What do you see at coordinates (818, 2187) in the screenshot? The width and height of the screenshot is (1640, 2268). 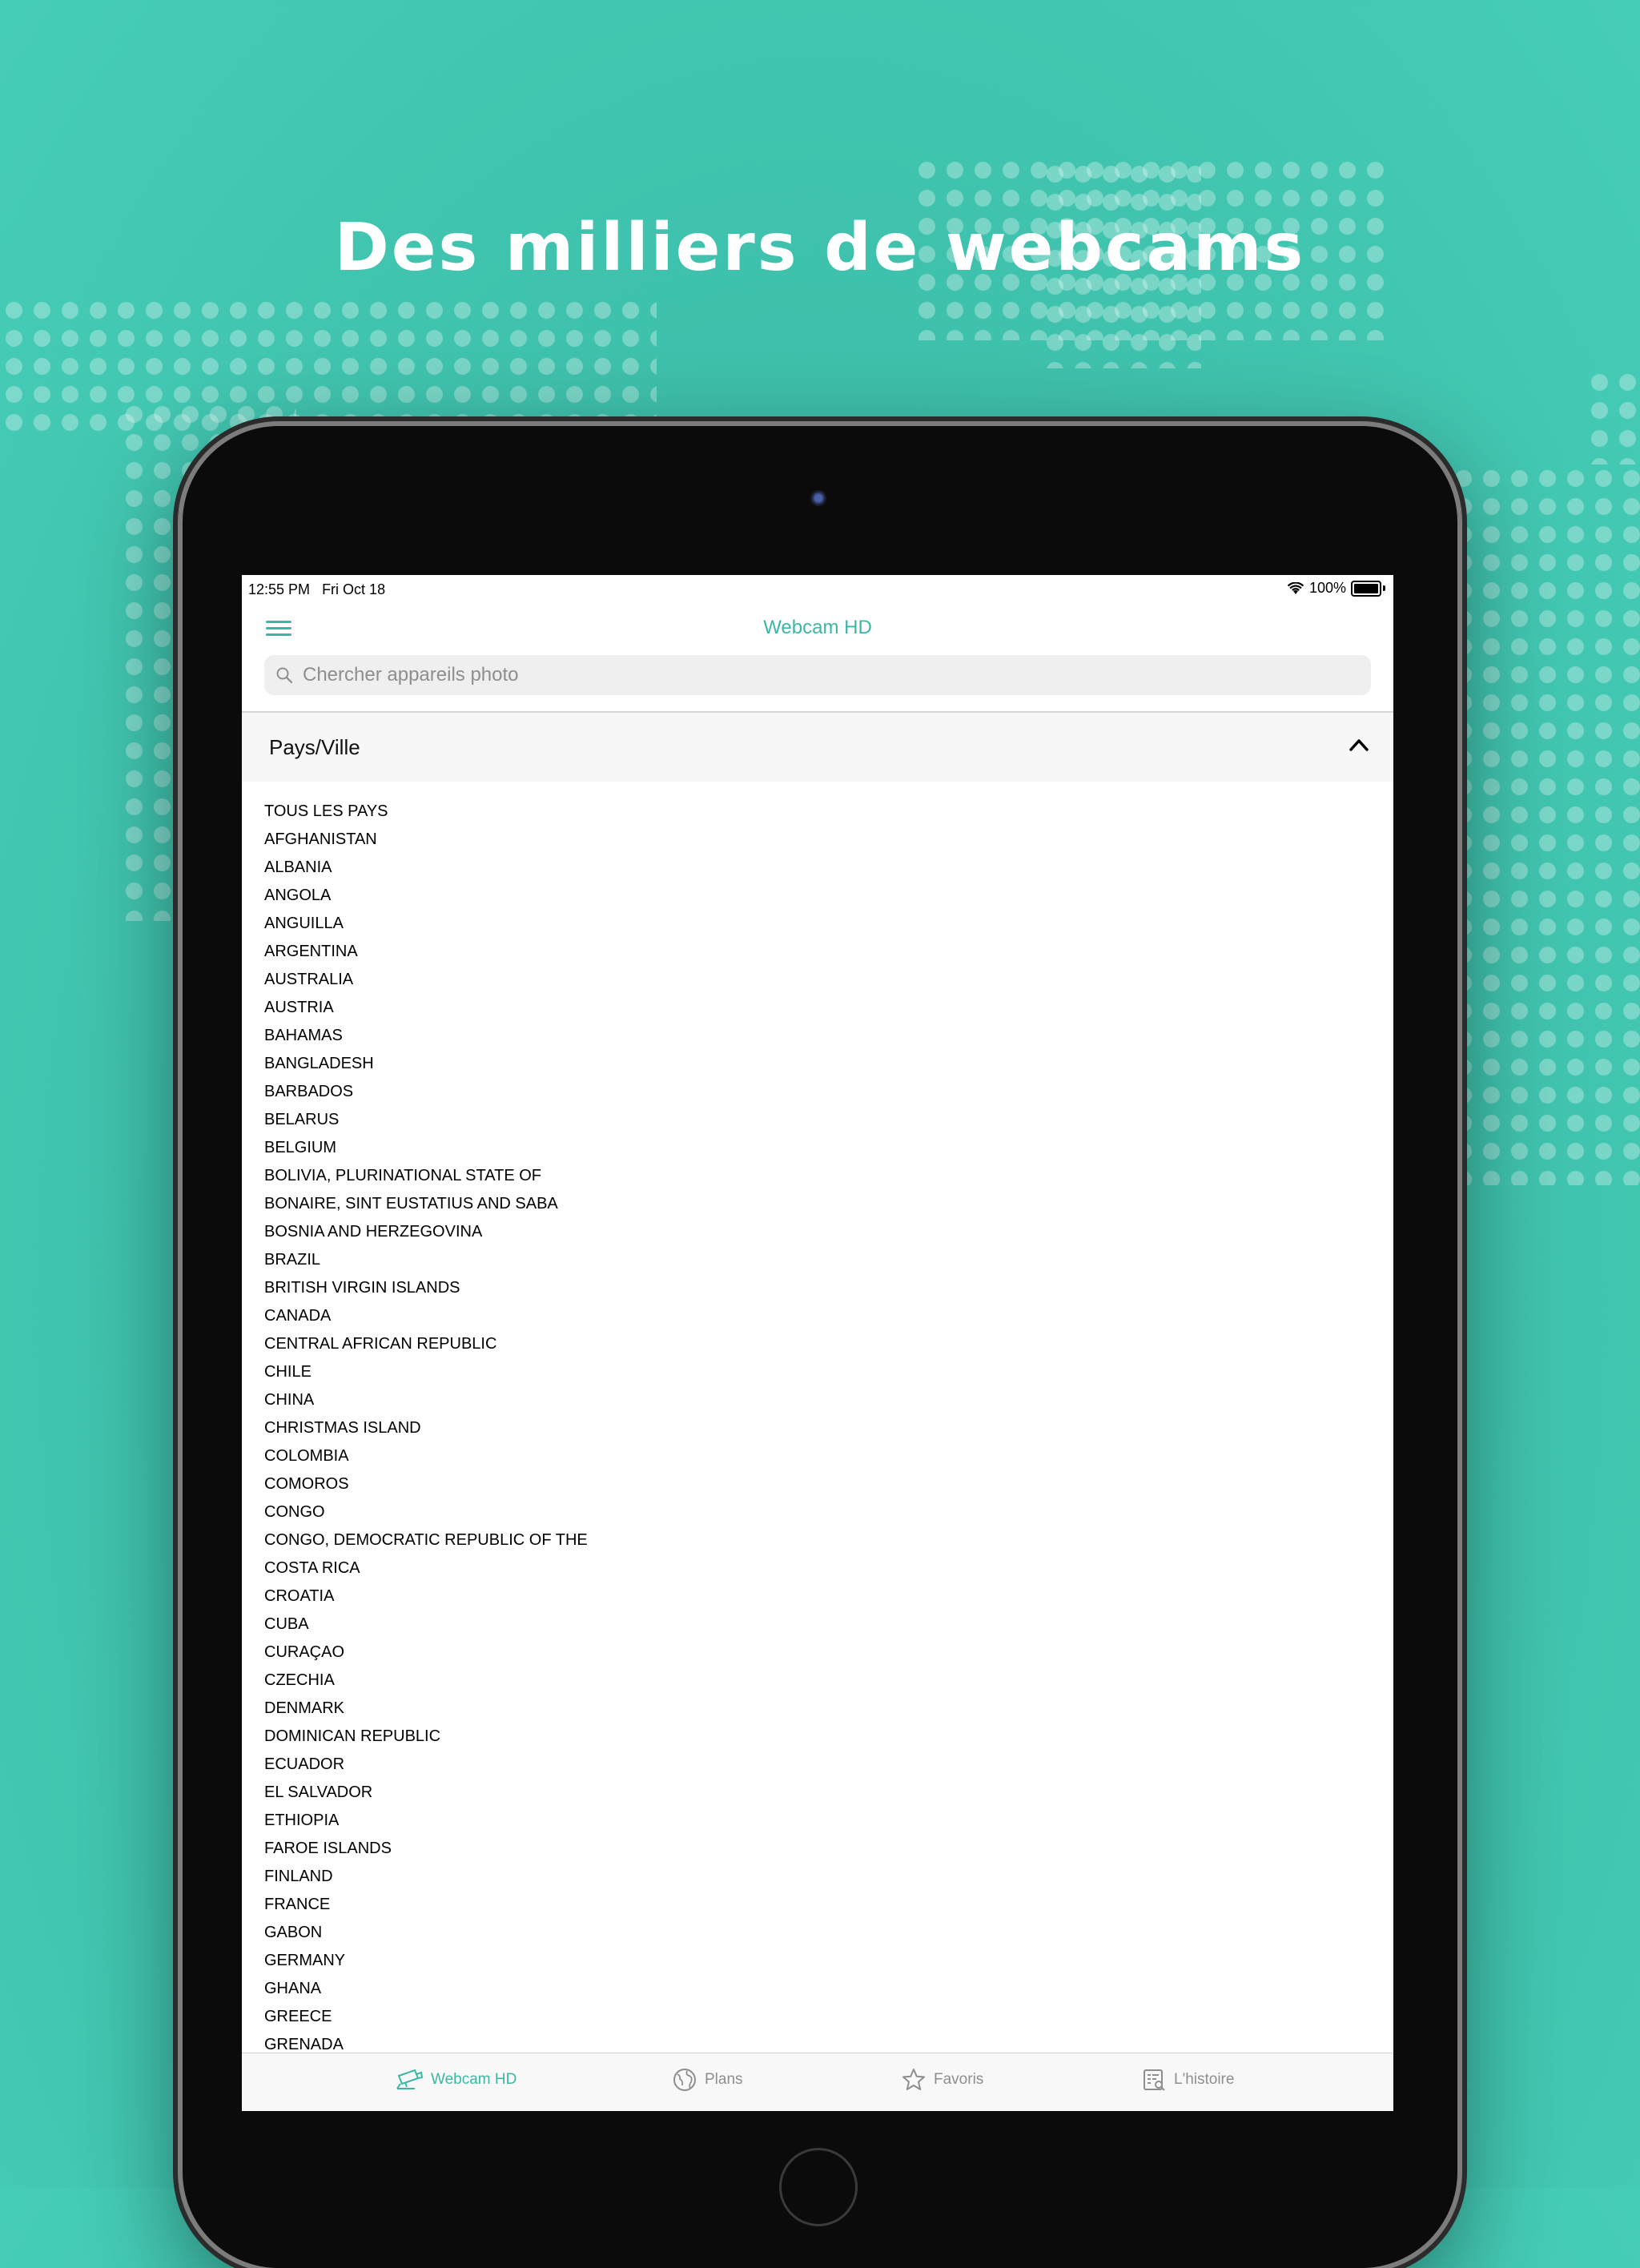 I see `home-button` at bounding box center [818, 2187].